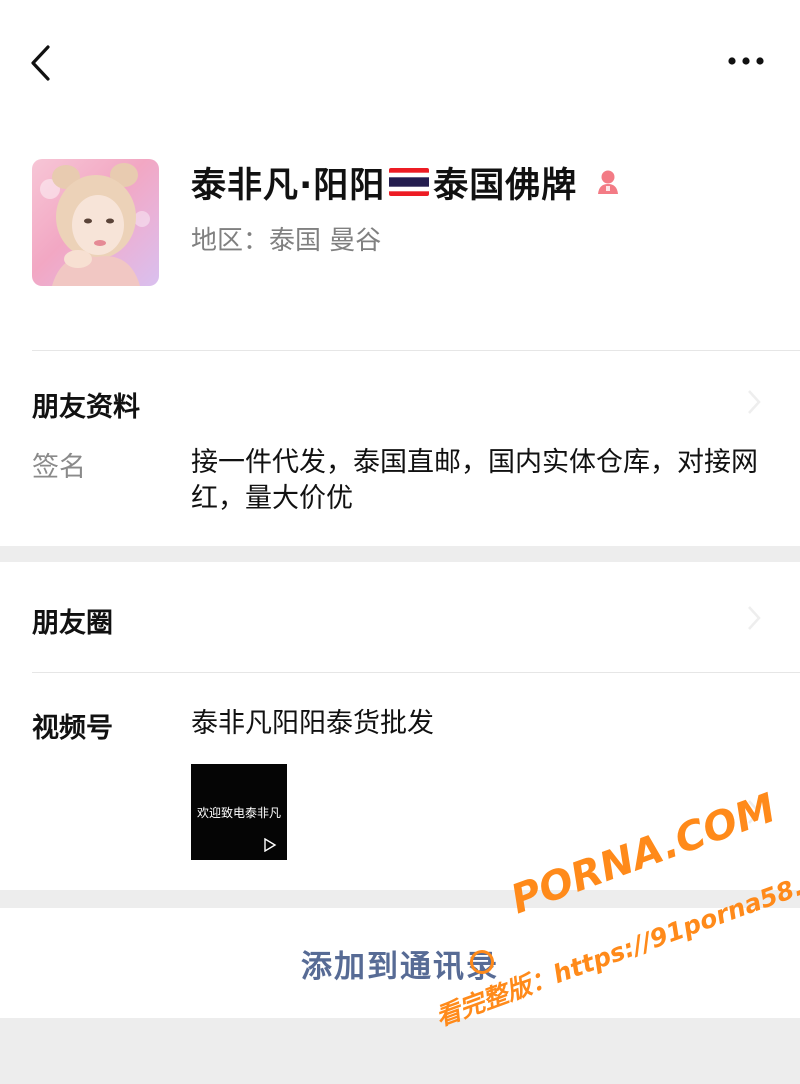 Image resolution: width=800 pixels, height=1084 pixels. I want to click on signature-label: 签名, so click(59, 467).